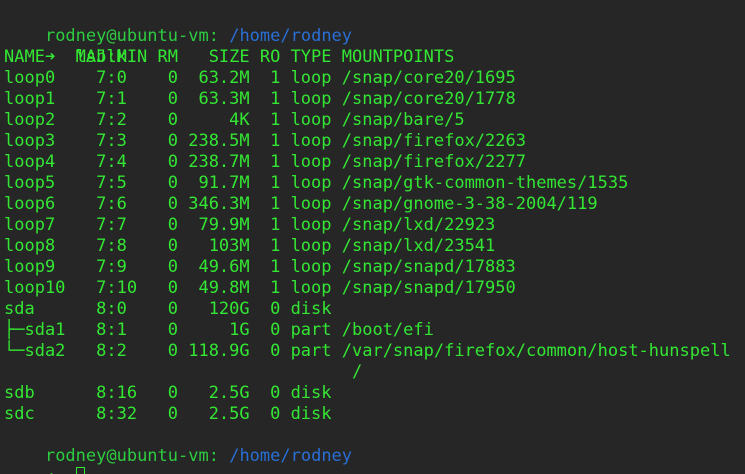 The width and height of the screenshot is (745, 474). I want to click on command-line: ➜ lsblk, so click(65, 46).